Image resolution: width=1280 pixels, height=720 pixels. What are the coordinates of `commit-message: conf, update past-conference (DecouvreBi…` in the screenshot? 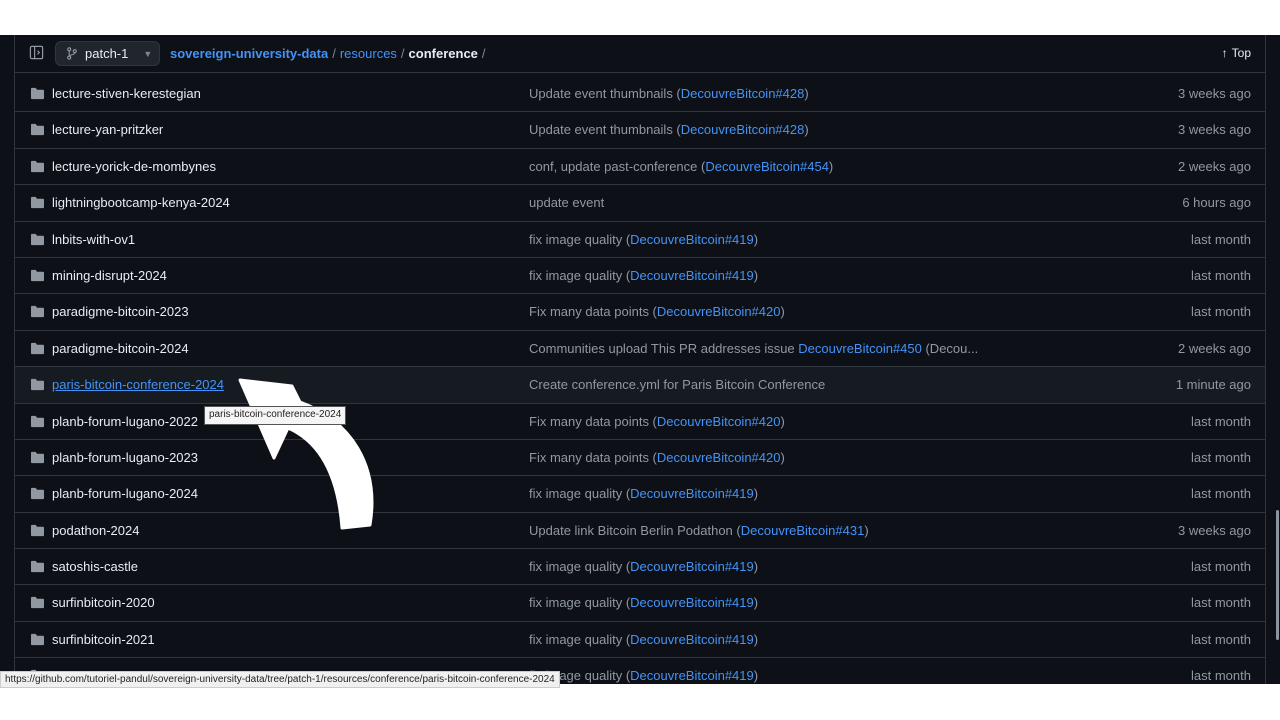 It's located at (681, 166).